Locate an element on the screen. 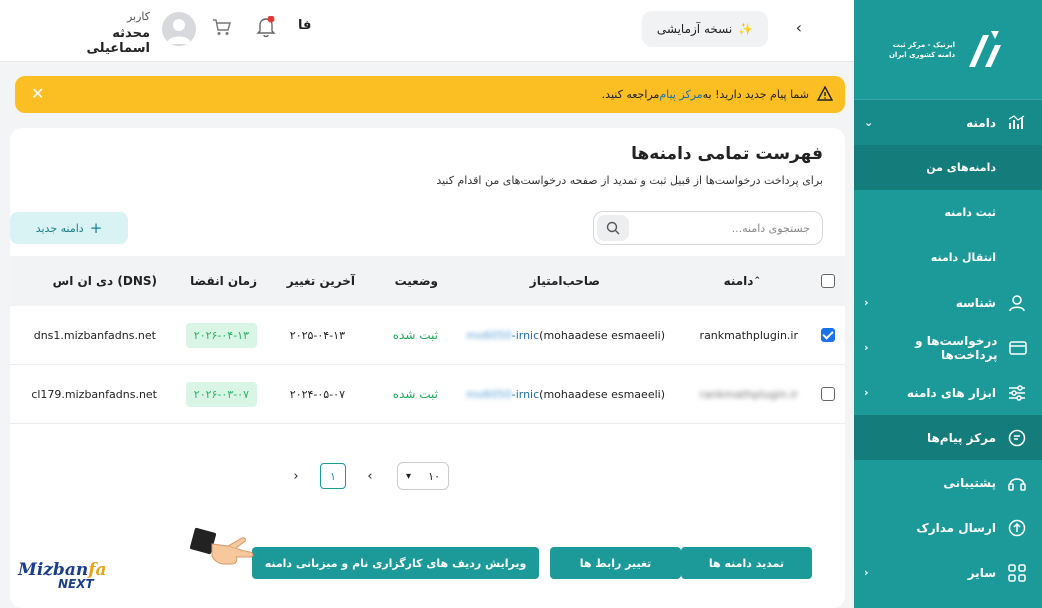 The height and width of the screenshot is (608, 1042). sidebar-item-requests: درخواست‌ها و پرداخت‌ها ‹ is located at coordinates (948, 347).